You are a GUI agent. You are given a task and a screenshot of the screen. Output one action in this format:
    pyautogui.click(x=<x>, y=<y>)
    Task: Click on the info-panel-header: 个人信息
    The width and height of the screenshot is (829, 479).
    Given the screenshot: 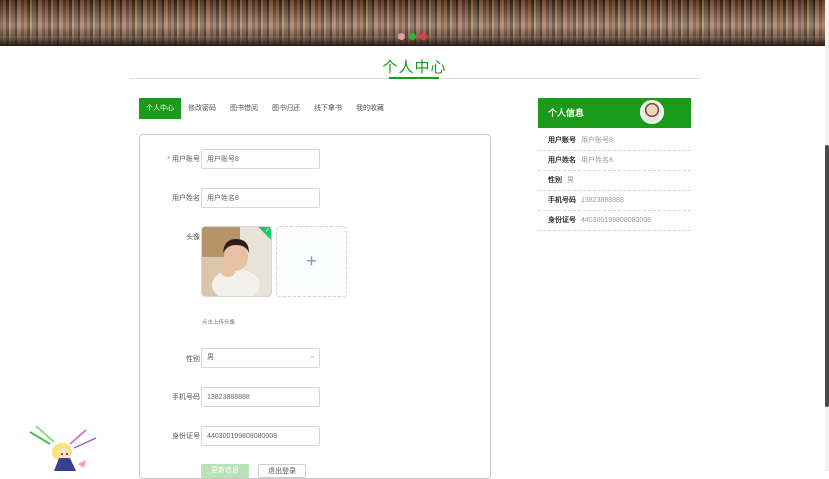 What is the action you would take?
    pyautogui.click(x=614, y=113)
    